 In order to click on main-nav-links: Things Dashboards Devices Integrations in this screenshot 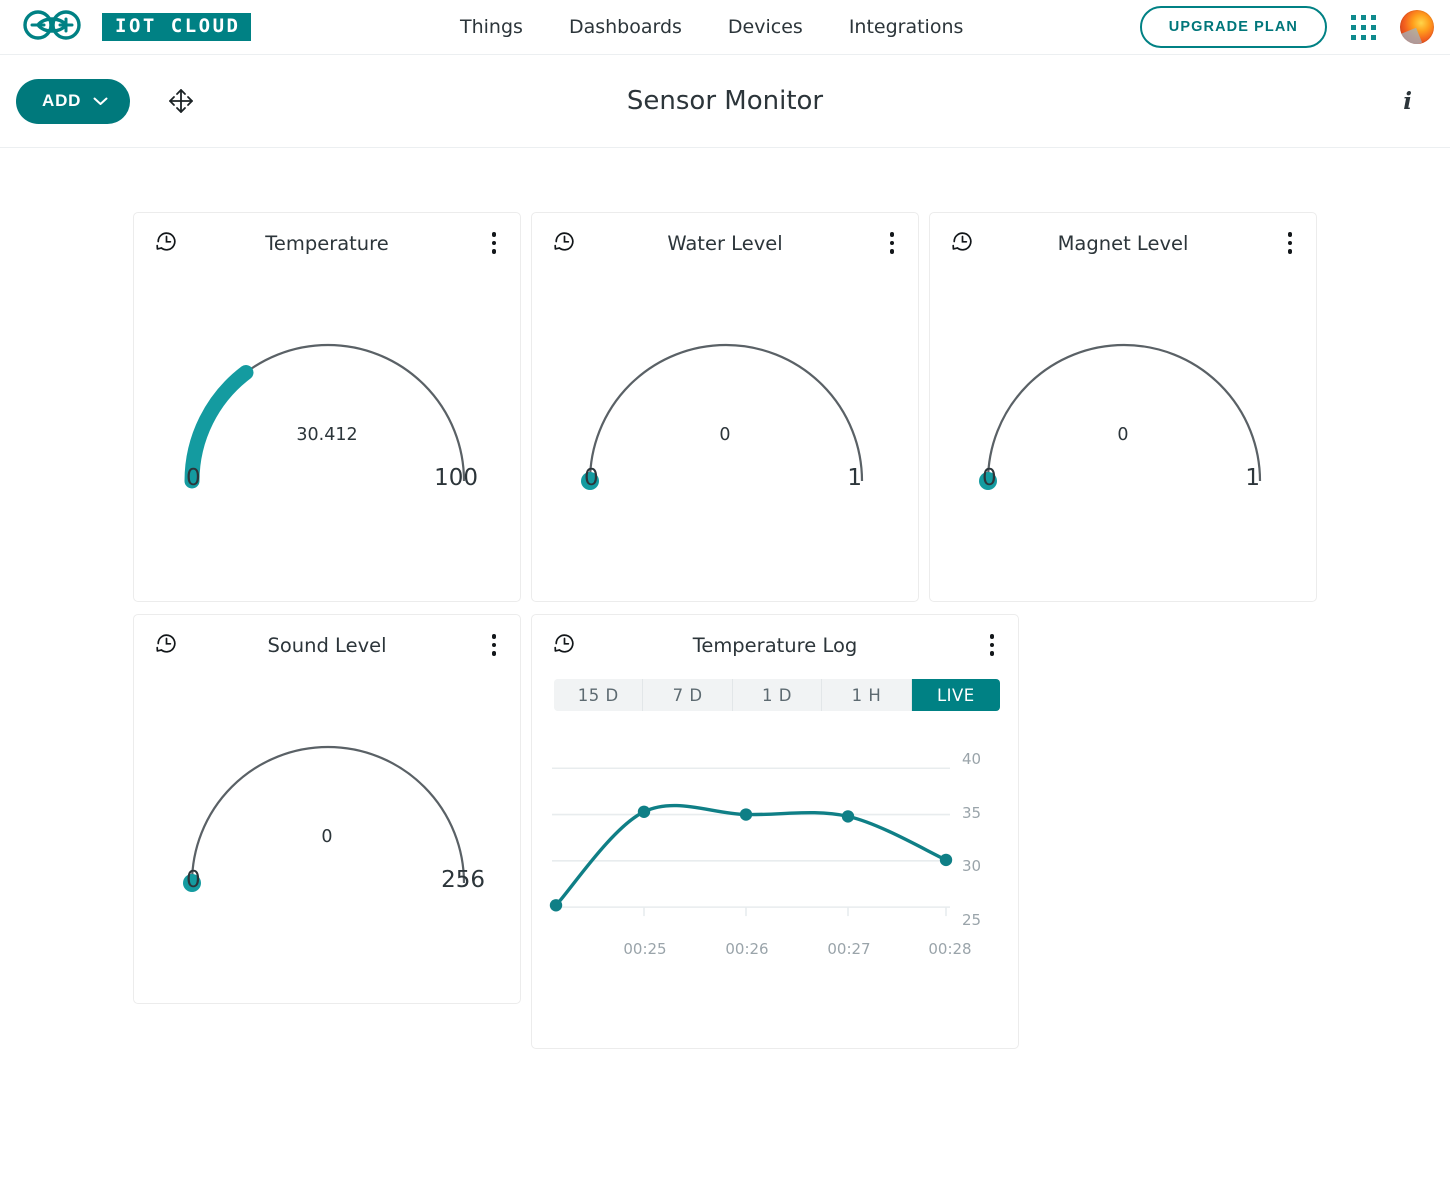, I will do `click(711, 27)`.